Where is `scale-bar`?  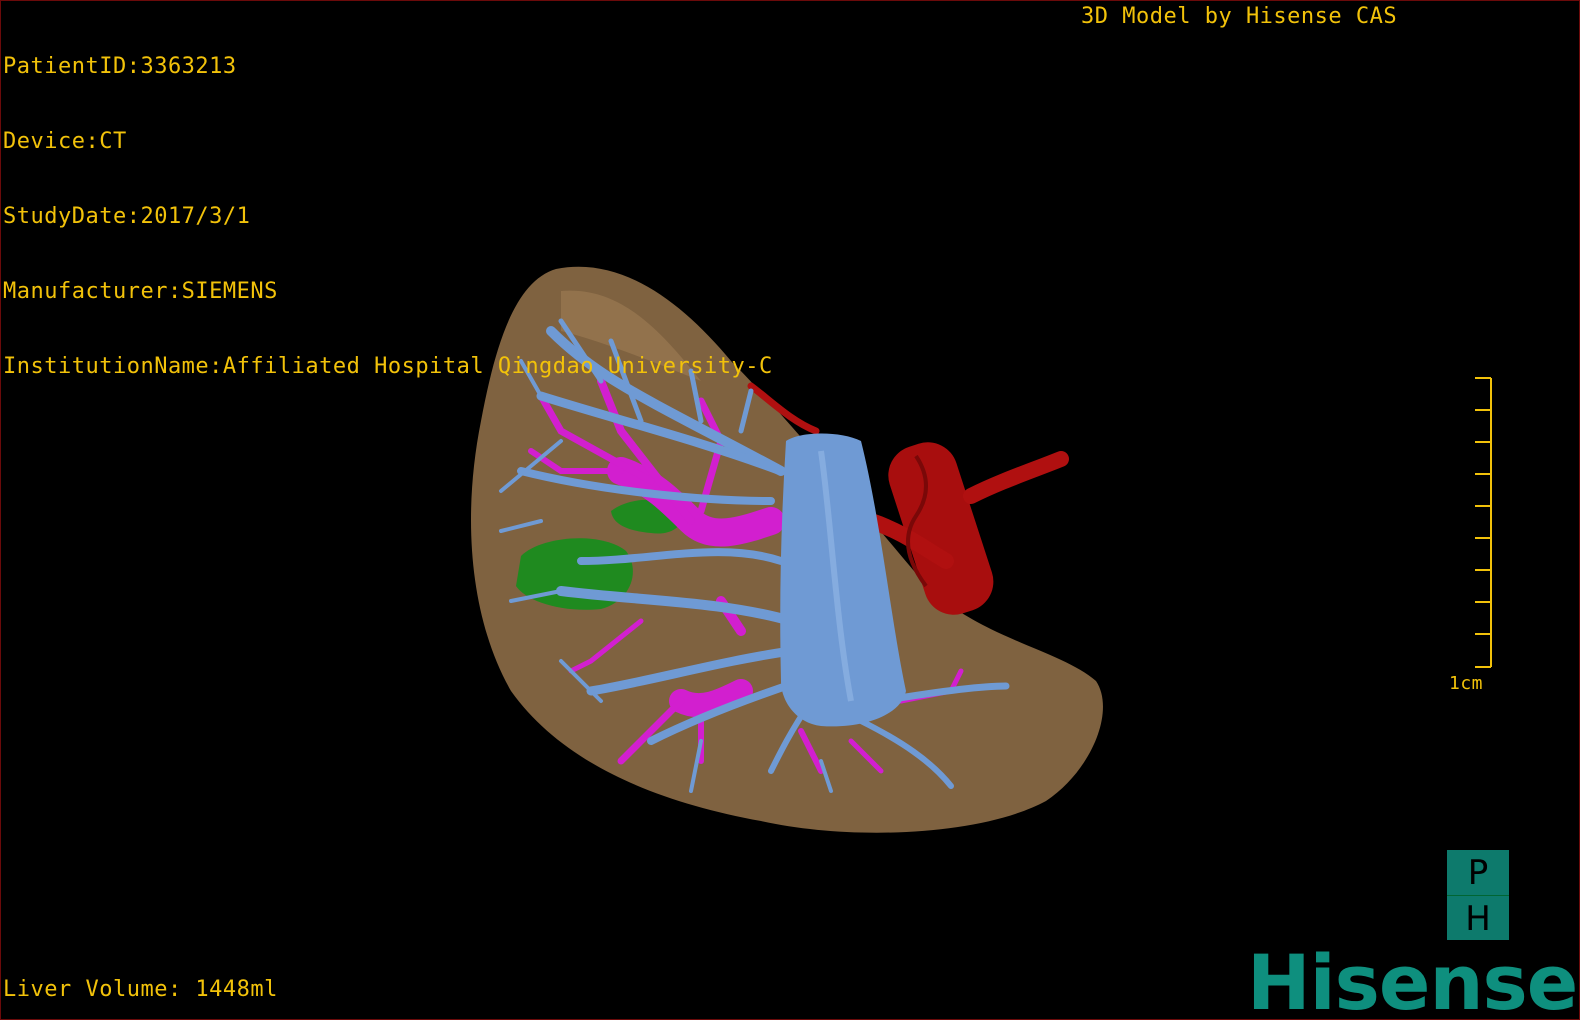
scale-bar is located at coordinates (1483, 522).